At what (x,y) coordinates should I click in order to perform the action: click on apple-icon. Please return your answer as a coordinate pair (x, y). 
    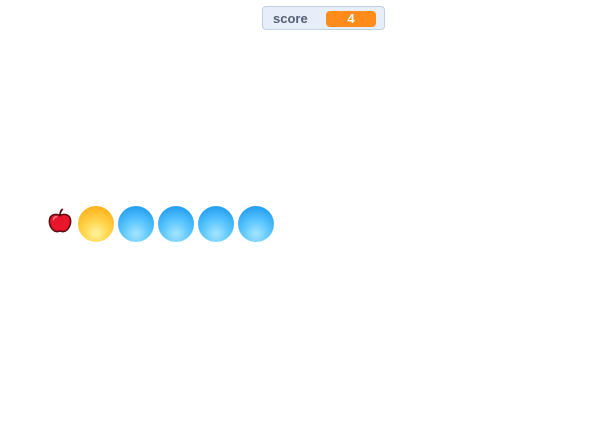
    Looking at the image, I should click on (60, 220).